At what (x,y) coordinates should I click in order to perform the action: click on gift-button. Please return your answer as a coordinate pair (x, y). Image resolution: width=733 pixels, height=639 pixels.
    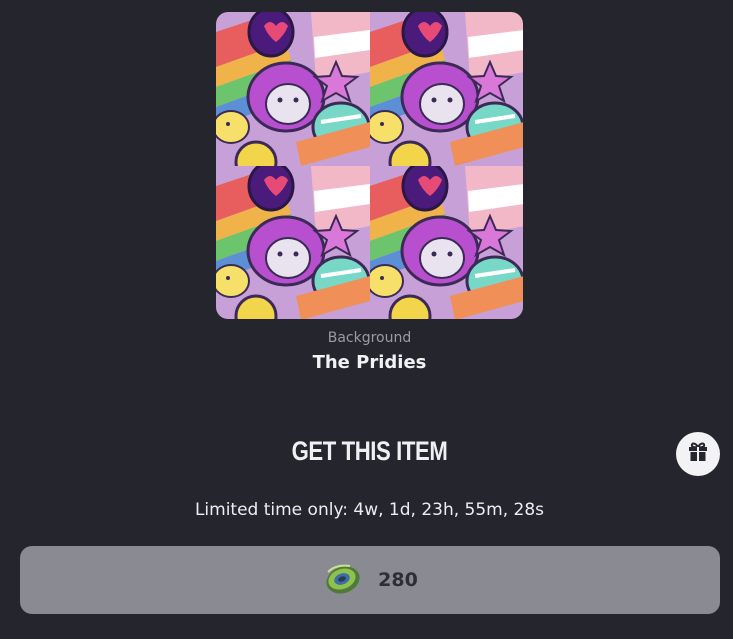
    Looking at the image, I should click on (698, 454).